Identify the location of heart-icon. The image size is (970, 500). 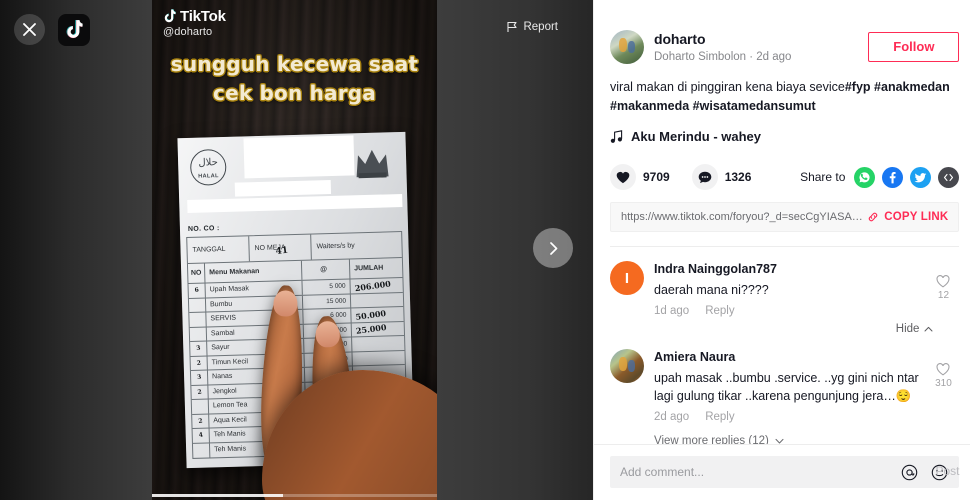
(623, 177).